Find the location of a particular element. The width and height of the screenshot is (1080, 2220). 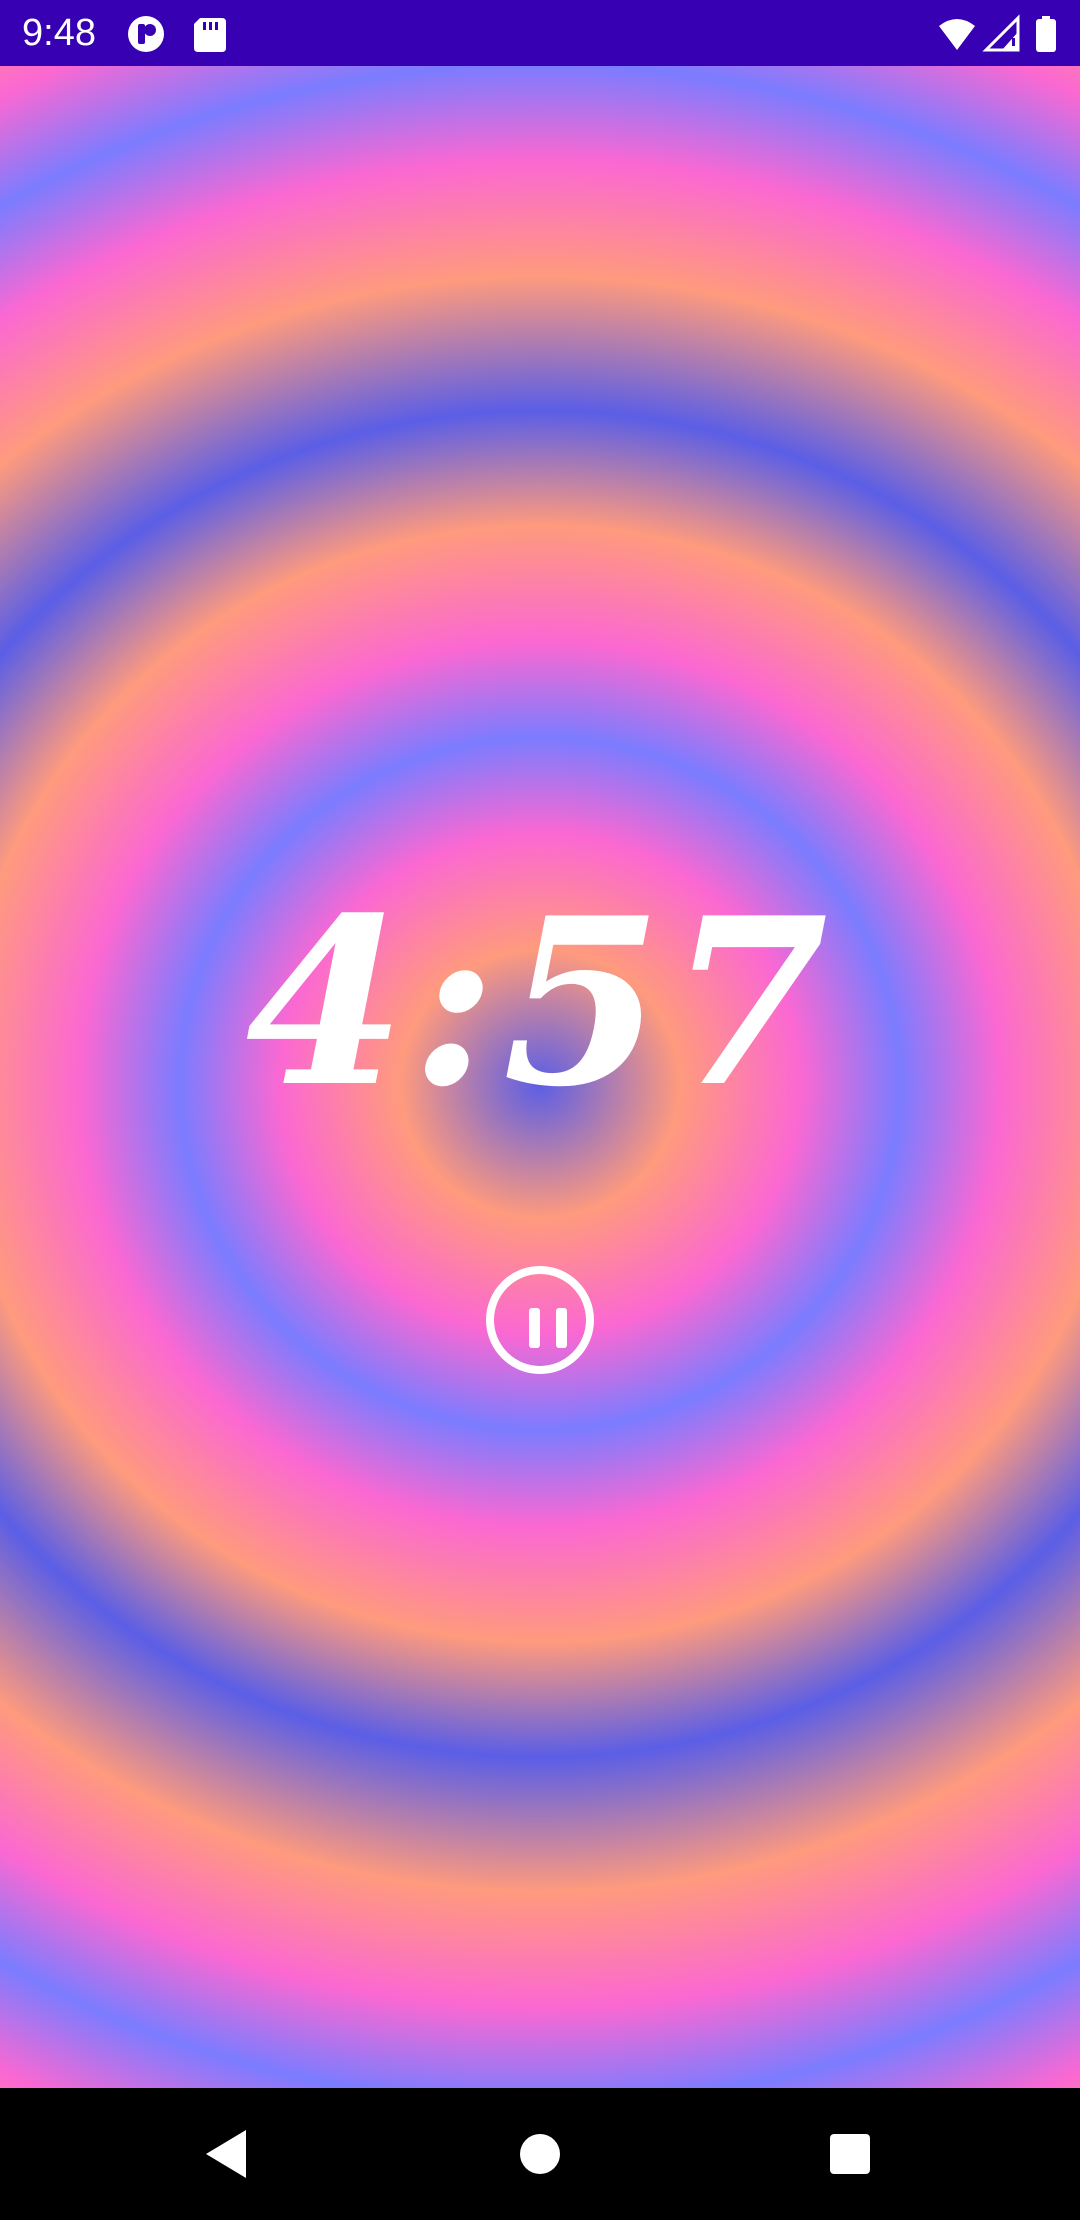

wifi-icon is located at coordinates (957, 34).